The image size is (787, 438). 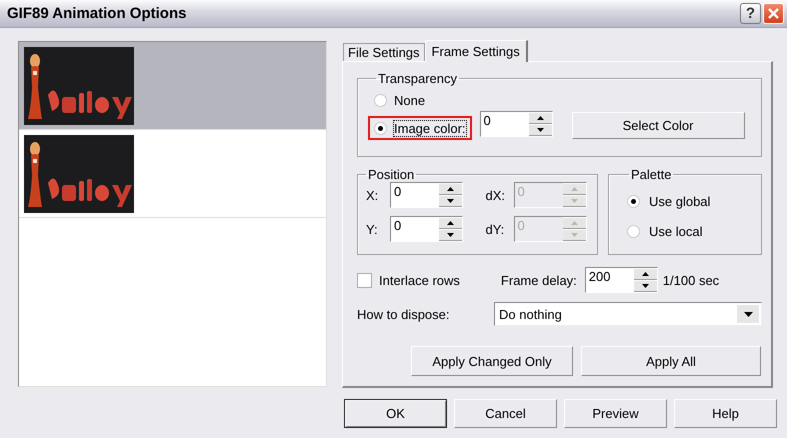 What do you see at coordinates (495, 195) in the screenshot?
I see `field-label: dX:` at bounding box center [495, 195].